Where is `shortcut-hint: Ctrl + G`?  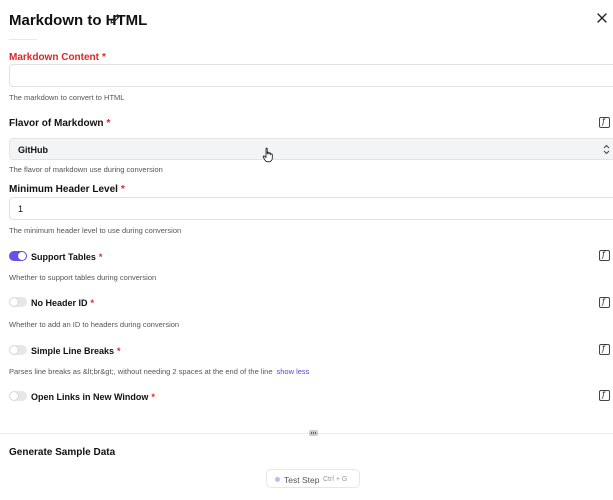 shortcut-hint: Ctrl + G is located at coordinates (335, 479).